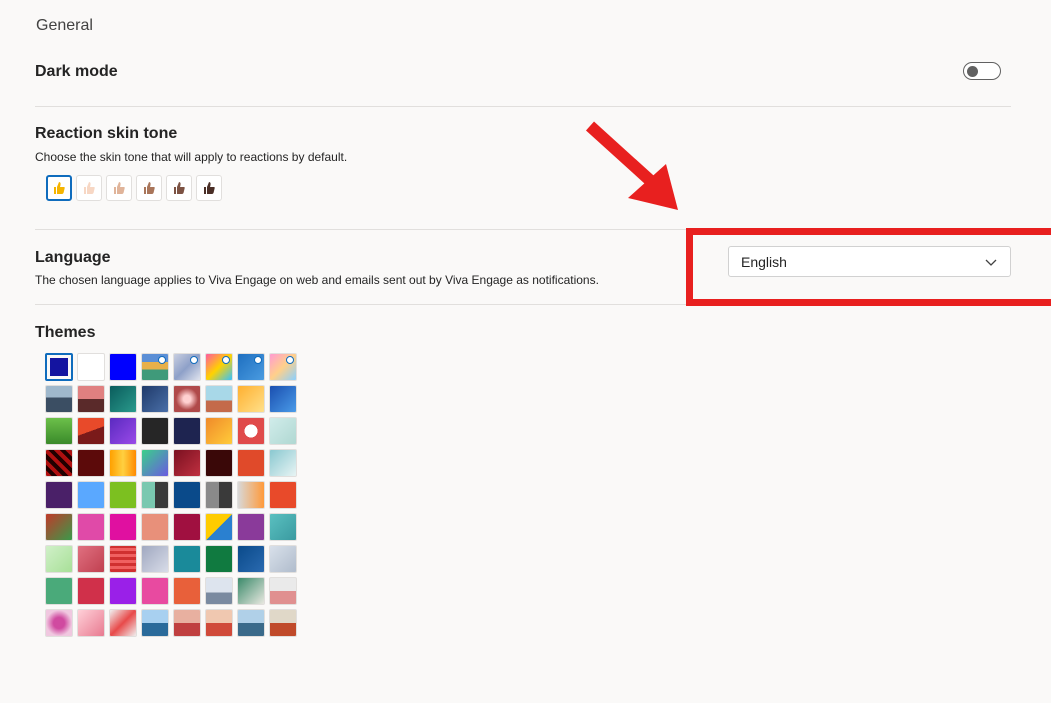 The height and width of the screenshot is (703, 1051). Describe the element at coordinates (65, 332) in the screenshot. I see `themes-title: Themes` at that location.